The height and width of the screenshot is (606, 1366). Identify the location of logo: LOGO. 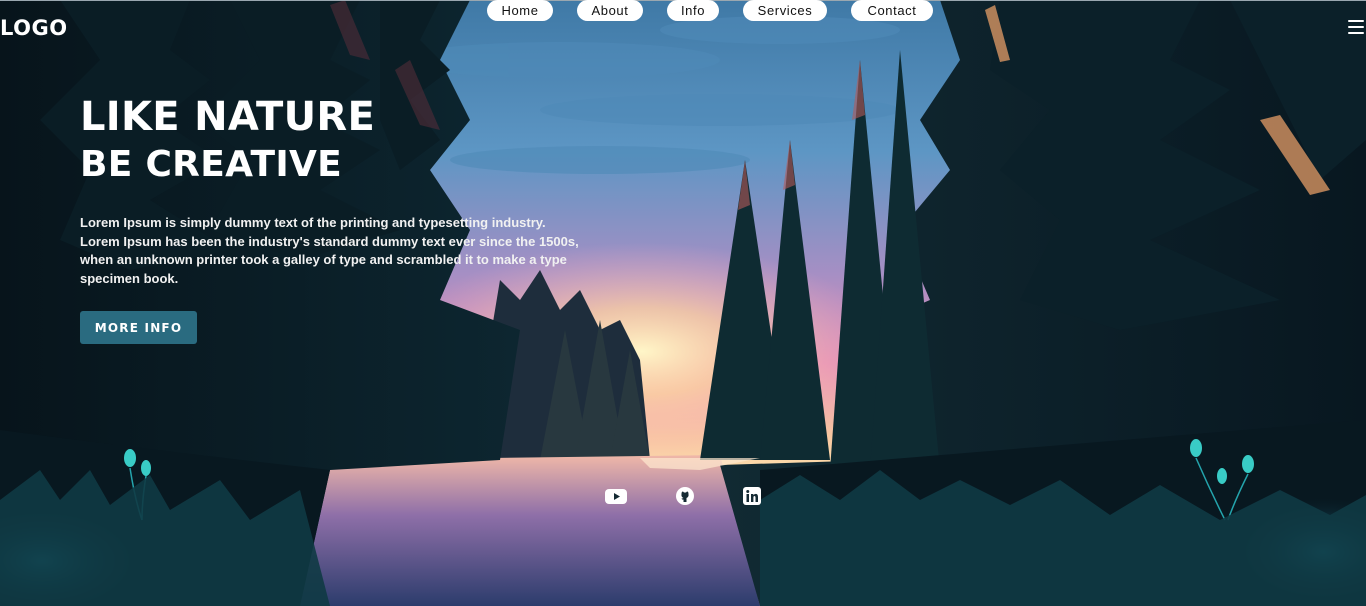
(34, 28).